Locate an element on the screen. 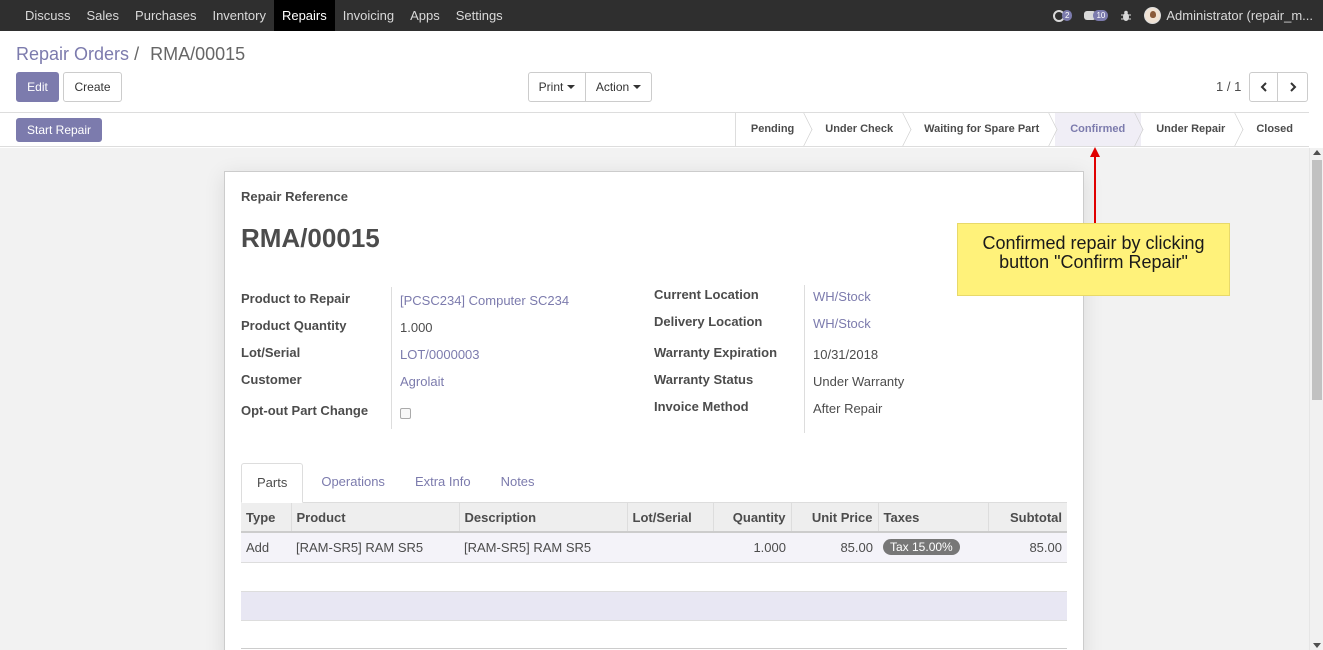 The height and width of the screenshot is (650, 1323). start-repair-button: Start Repair is located at coordinates (59, 130).